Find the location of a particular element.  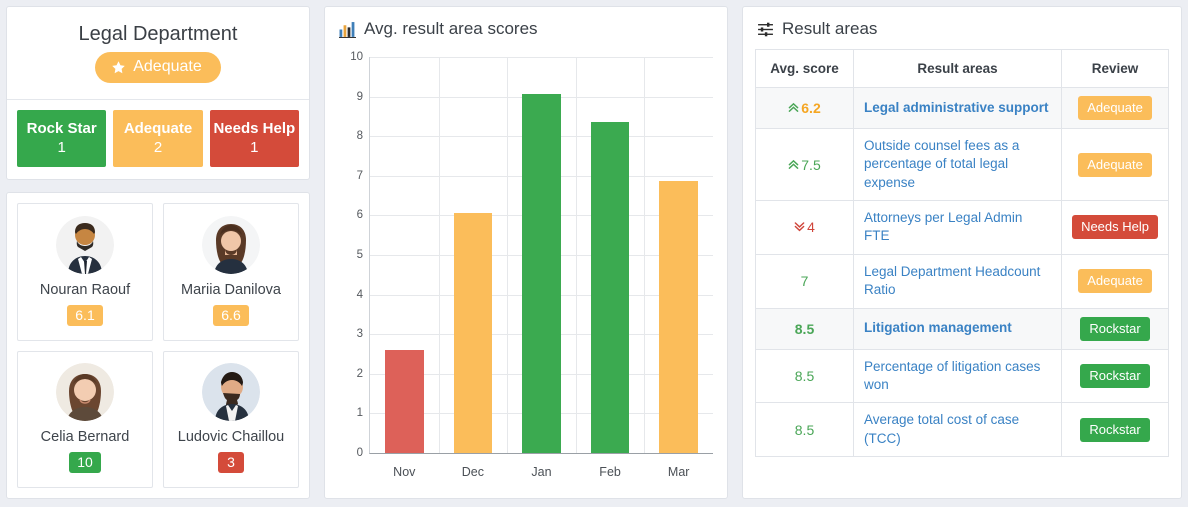

chart-panel-header: Avg. result area scores is located at coordinates (526, 27).